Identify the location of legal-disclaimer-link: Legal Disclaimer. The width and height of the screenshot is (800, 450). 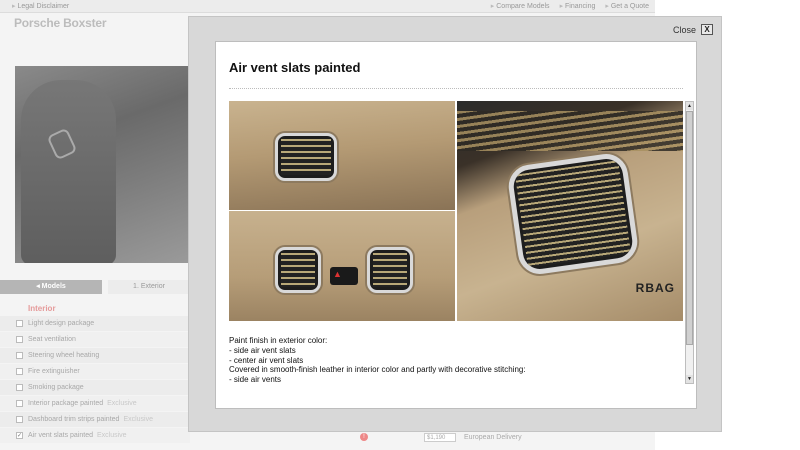
(40, 6).